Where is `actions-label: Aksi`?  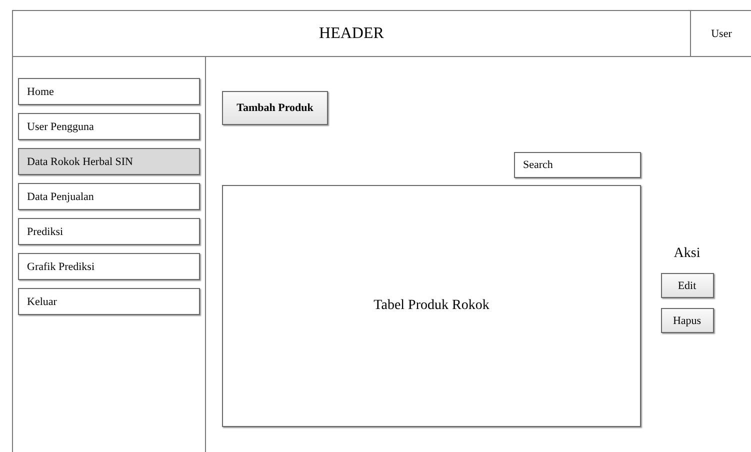 actions-label: Aksi is located at coordinates (687, 254).